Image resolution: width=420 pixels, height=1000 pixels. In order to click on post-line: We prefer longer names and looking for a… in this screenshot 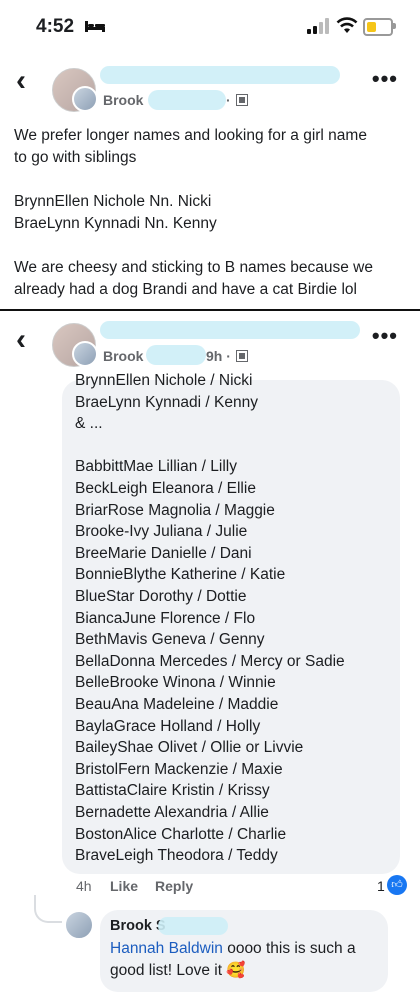, I will do `click(190, 135)`.